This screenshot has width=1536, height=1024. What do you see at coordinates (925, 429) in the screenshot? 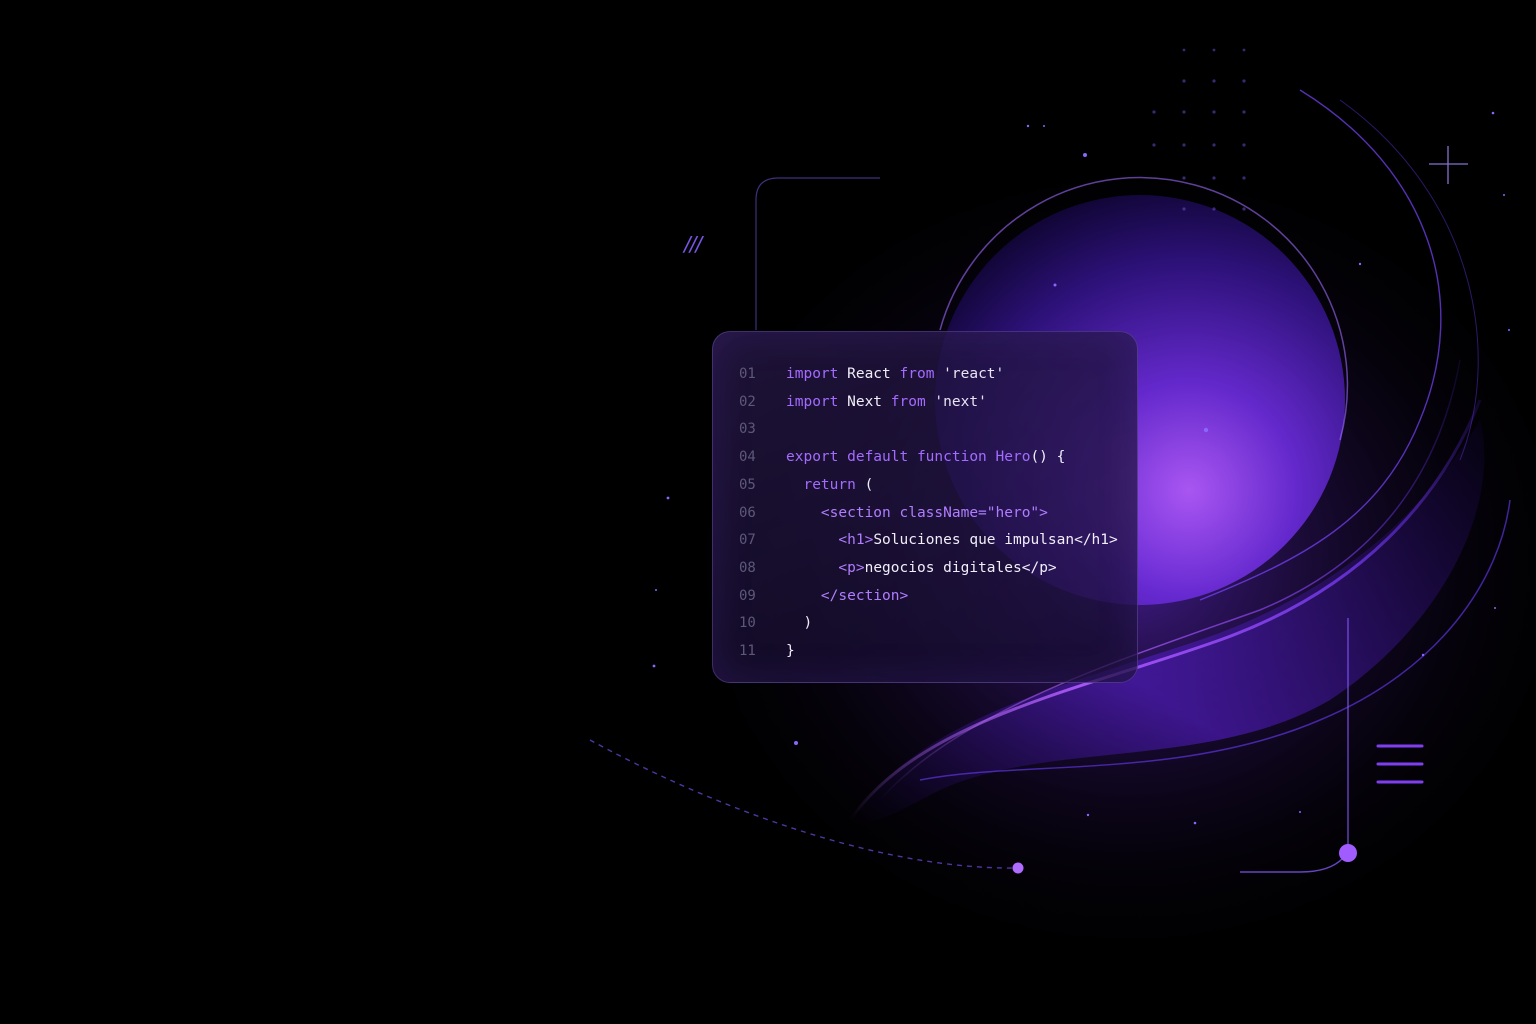
I see `code-line: 03` at bounding box center [925, 429].